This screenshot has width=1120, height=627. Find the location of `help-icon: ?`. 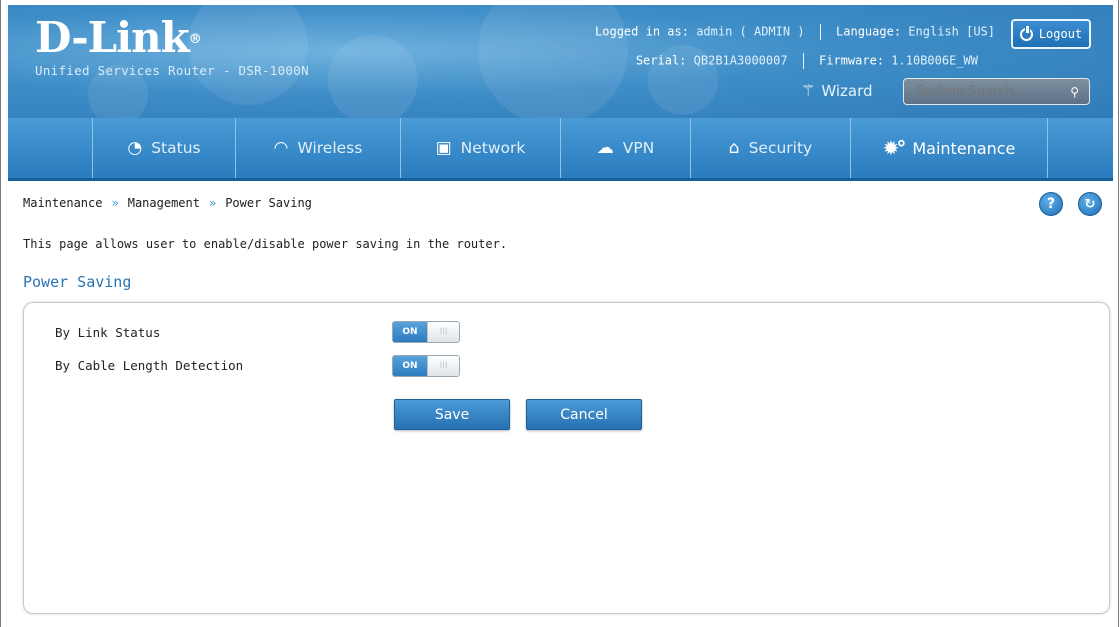

help-icon: ? is located at coordinates (1051, 204).